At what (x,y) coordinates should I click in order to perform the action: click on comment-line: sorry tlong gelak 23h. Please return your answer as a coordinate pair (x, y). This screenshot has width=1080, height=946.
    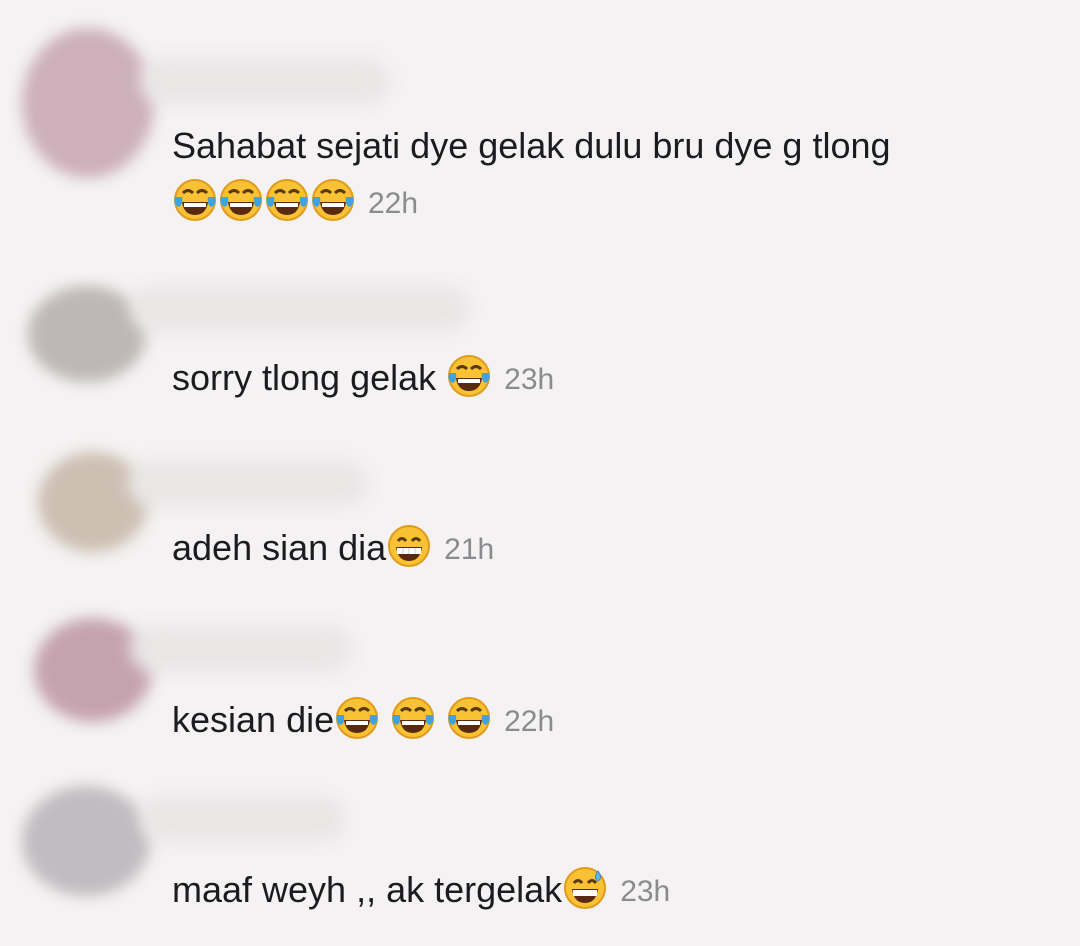
    Looking at the image, I should click on (363, 378).